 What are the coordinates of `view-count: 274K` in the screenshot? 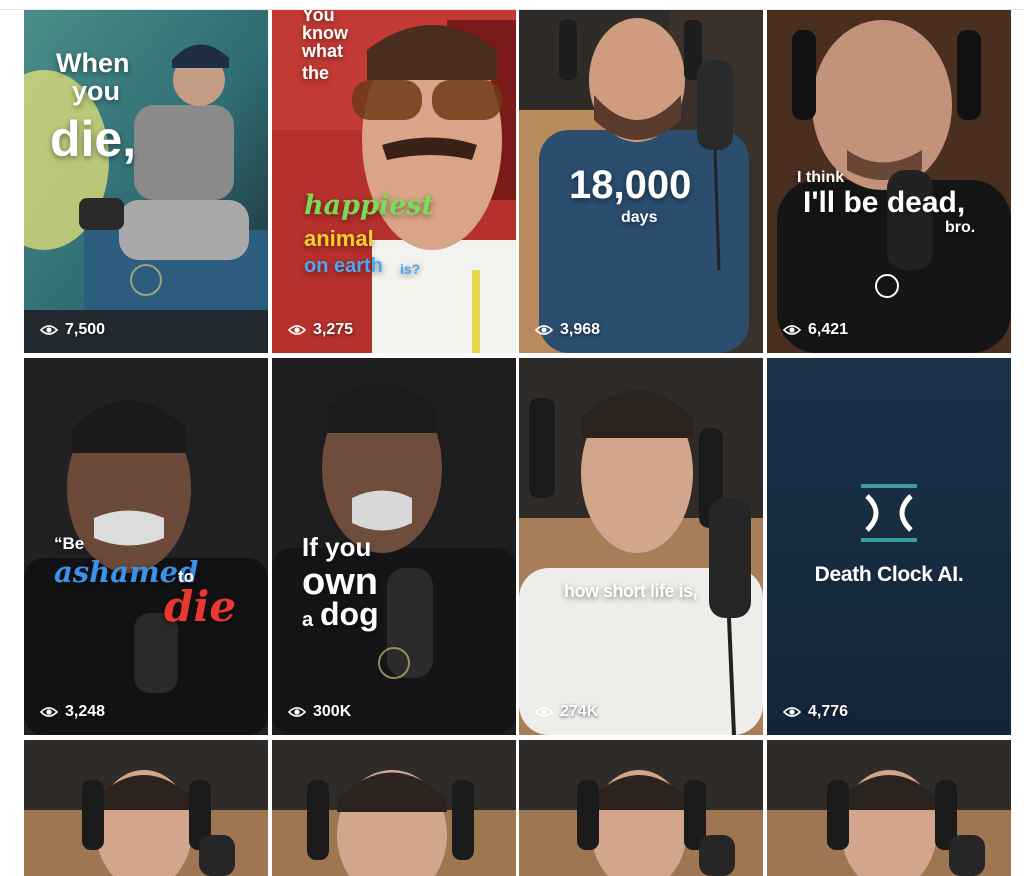 It's located at (566, 712).